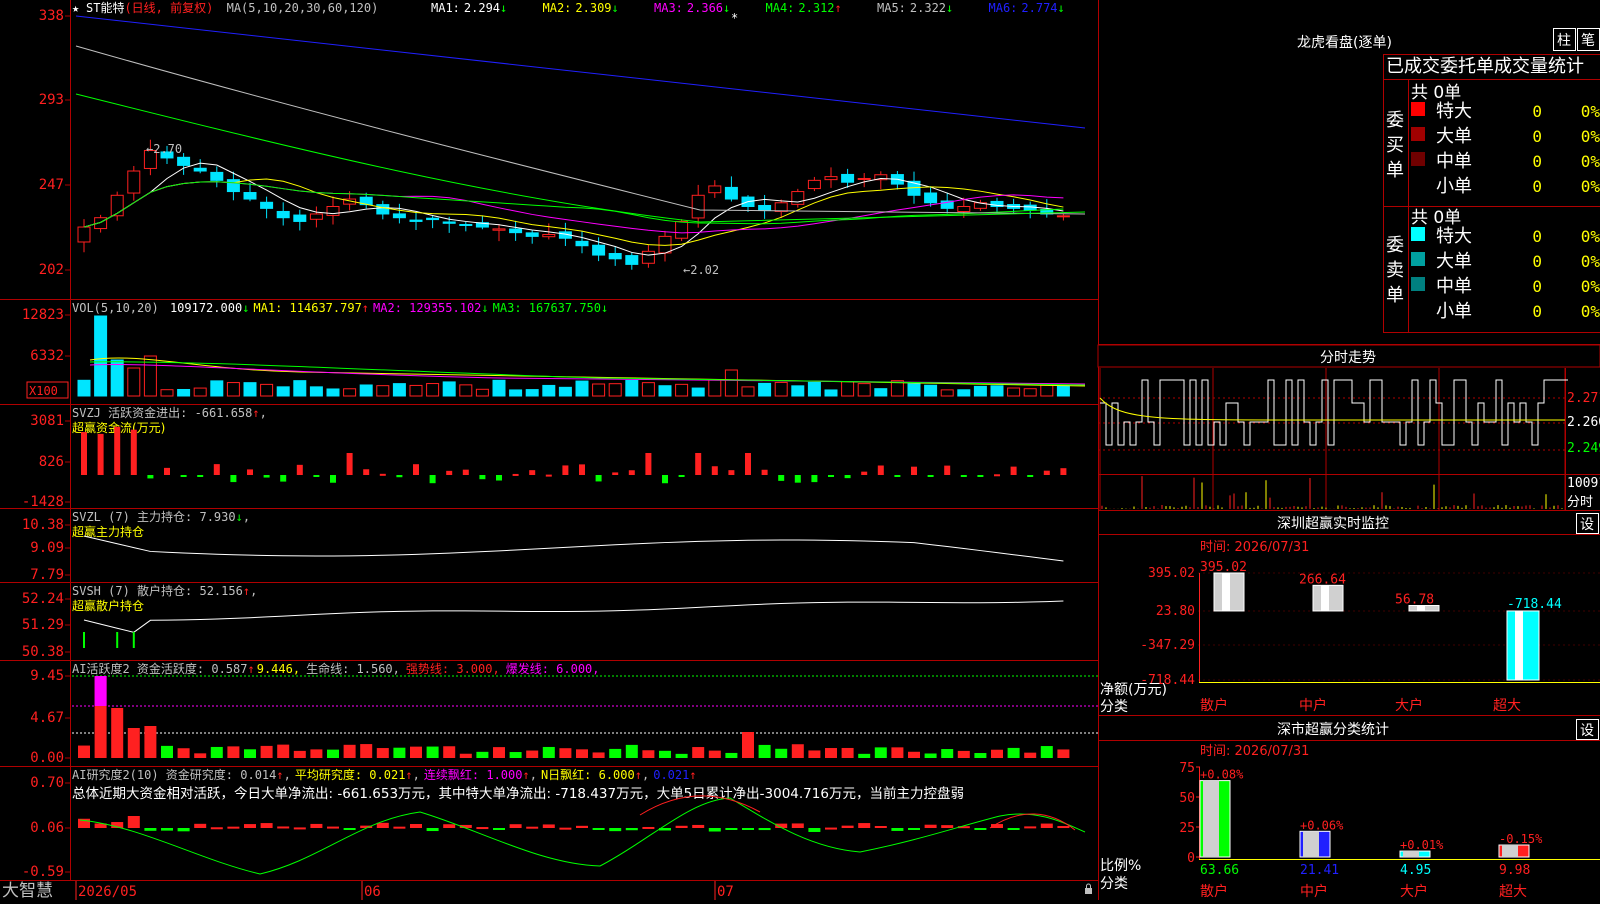  What do you see at coordinates (1583, 483) in the screenshot?
I see `intraday-vol-tick: 10091` at bounding box center [1583, 483].